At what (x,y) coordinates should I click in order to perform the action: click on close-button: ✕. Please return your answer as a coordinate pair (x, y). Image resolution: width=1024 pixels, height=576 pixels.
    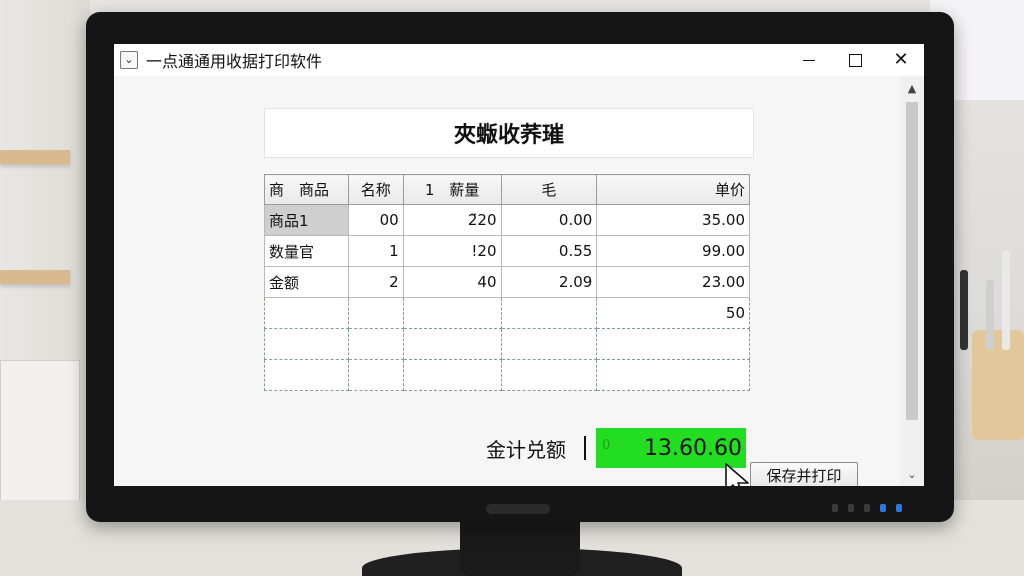
    Looking at the image, I should click on (901, 60).